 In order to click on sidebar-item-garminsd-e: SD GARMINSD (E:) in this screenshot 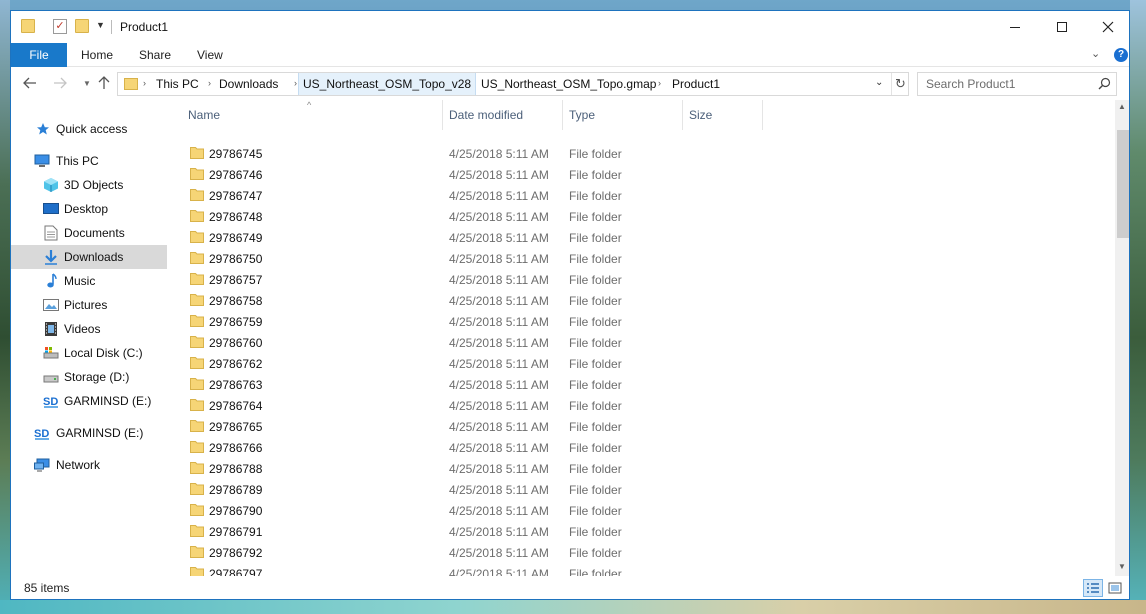, I will do `click(89, 401)`.